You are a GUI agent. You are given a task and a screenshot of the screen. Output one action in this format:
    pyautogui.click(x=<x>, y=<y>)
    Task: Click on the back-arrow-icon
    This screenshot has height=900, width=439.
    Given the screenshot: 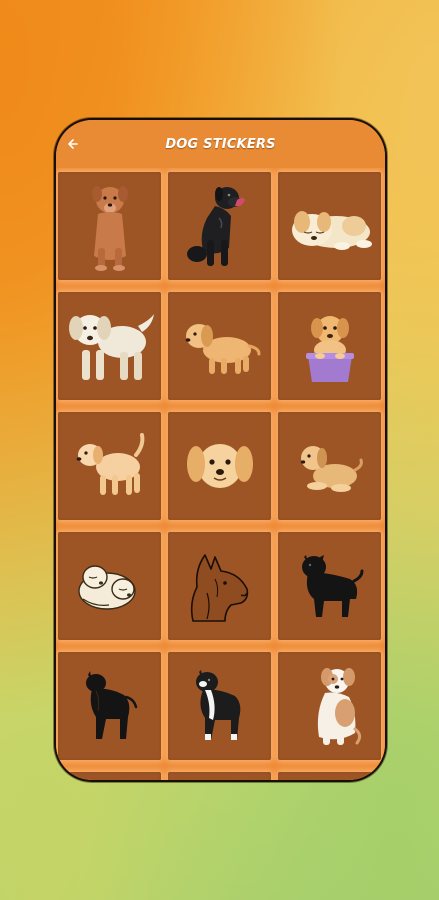 What is the action you would take?
    pyautogui.click(x=73, y=144)
    